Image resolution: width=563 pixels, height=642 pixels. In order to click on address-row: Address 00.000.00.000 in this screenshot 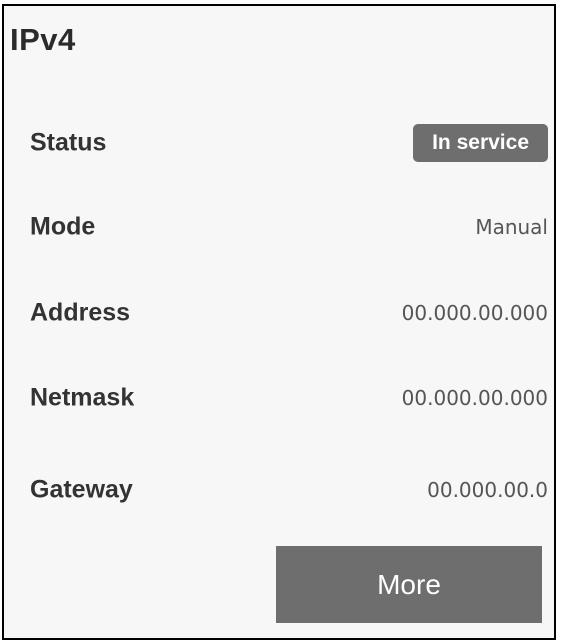, I will do `click(289, 313)`.